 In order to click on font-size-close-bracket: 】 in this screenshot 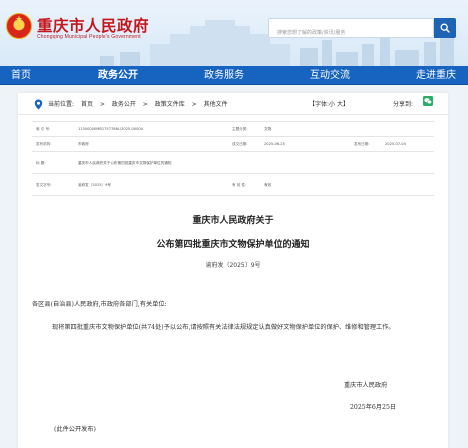, I will do `click(345, 104)`.